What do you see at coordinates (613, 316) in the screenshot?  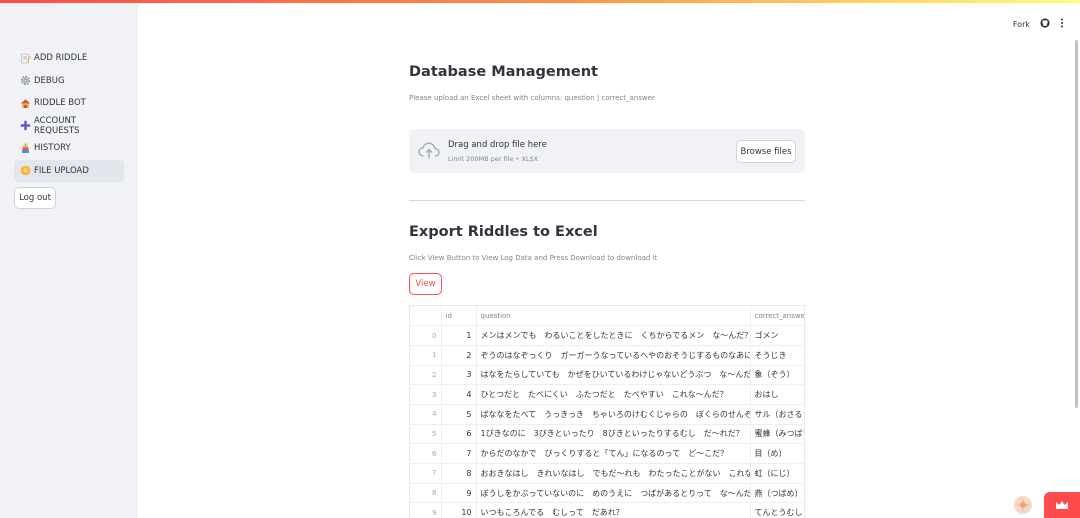 I see `column-header-question: question` at bounding box center [613, 316].